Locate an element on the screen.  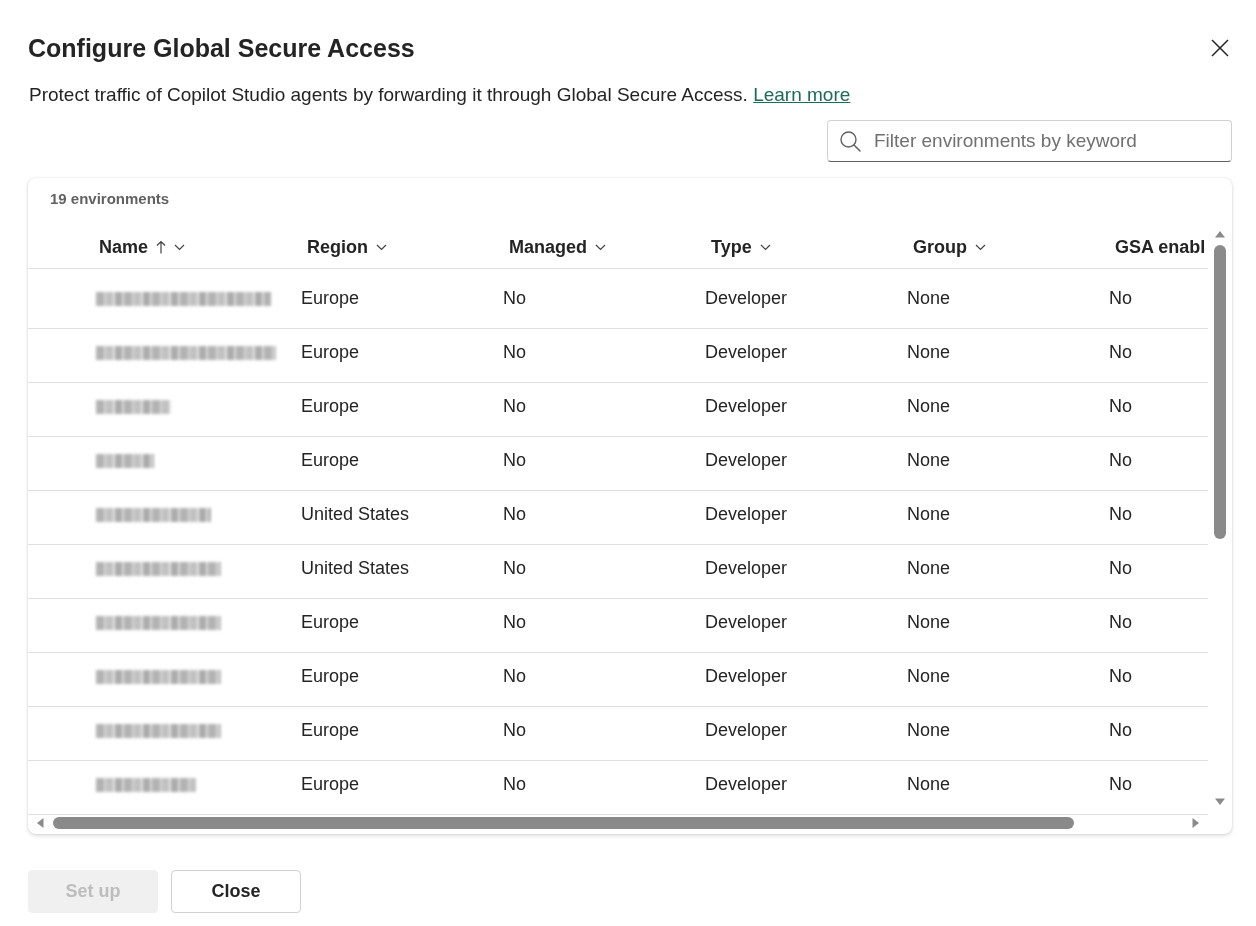
column-header: Managed is located at coordinates (557, 247).